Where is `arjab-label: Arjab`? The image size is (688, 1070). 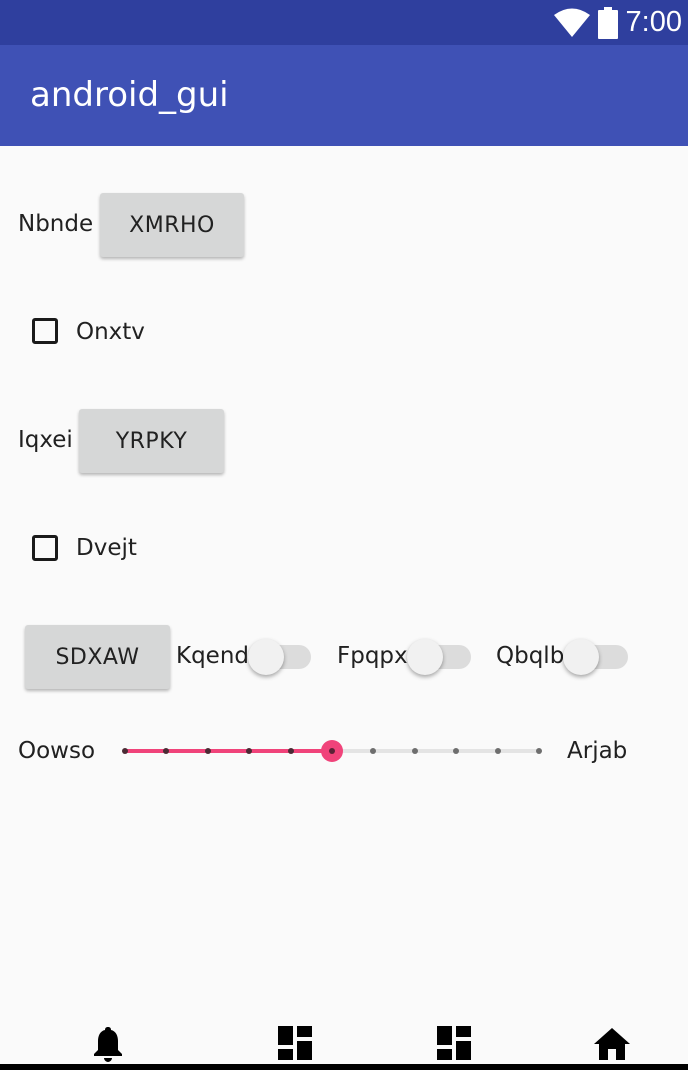 arjab-label: Arjab is located at coordinates (597, 751).